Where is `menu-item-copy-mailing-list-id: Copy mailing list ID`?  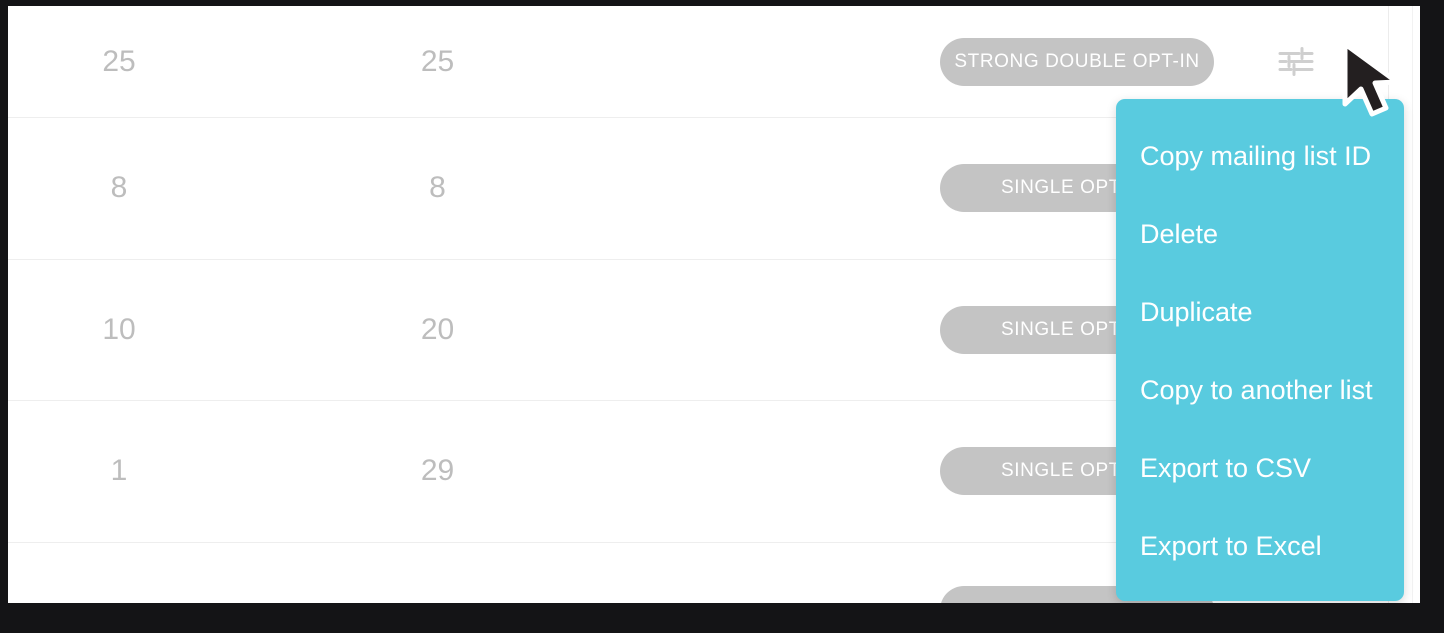 menu-item-copy-mailing-list-id: Copy mailing list ID is located at coordinates (1260, 156).